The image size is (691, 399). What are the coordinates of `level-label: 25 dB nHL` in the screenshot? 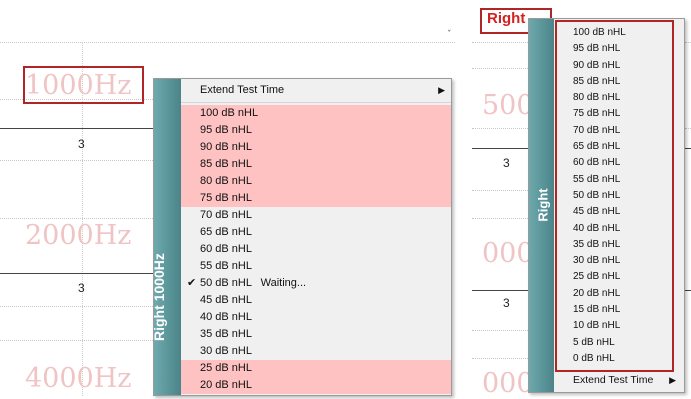 It's located at (226, 368).